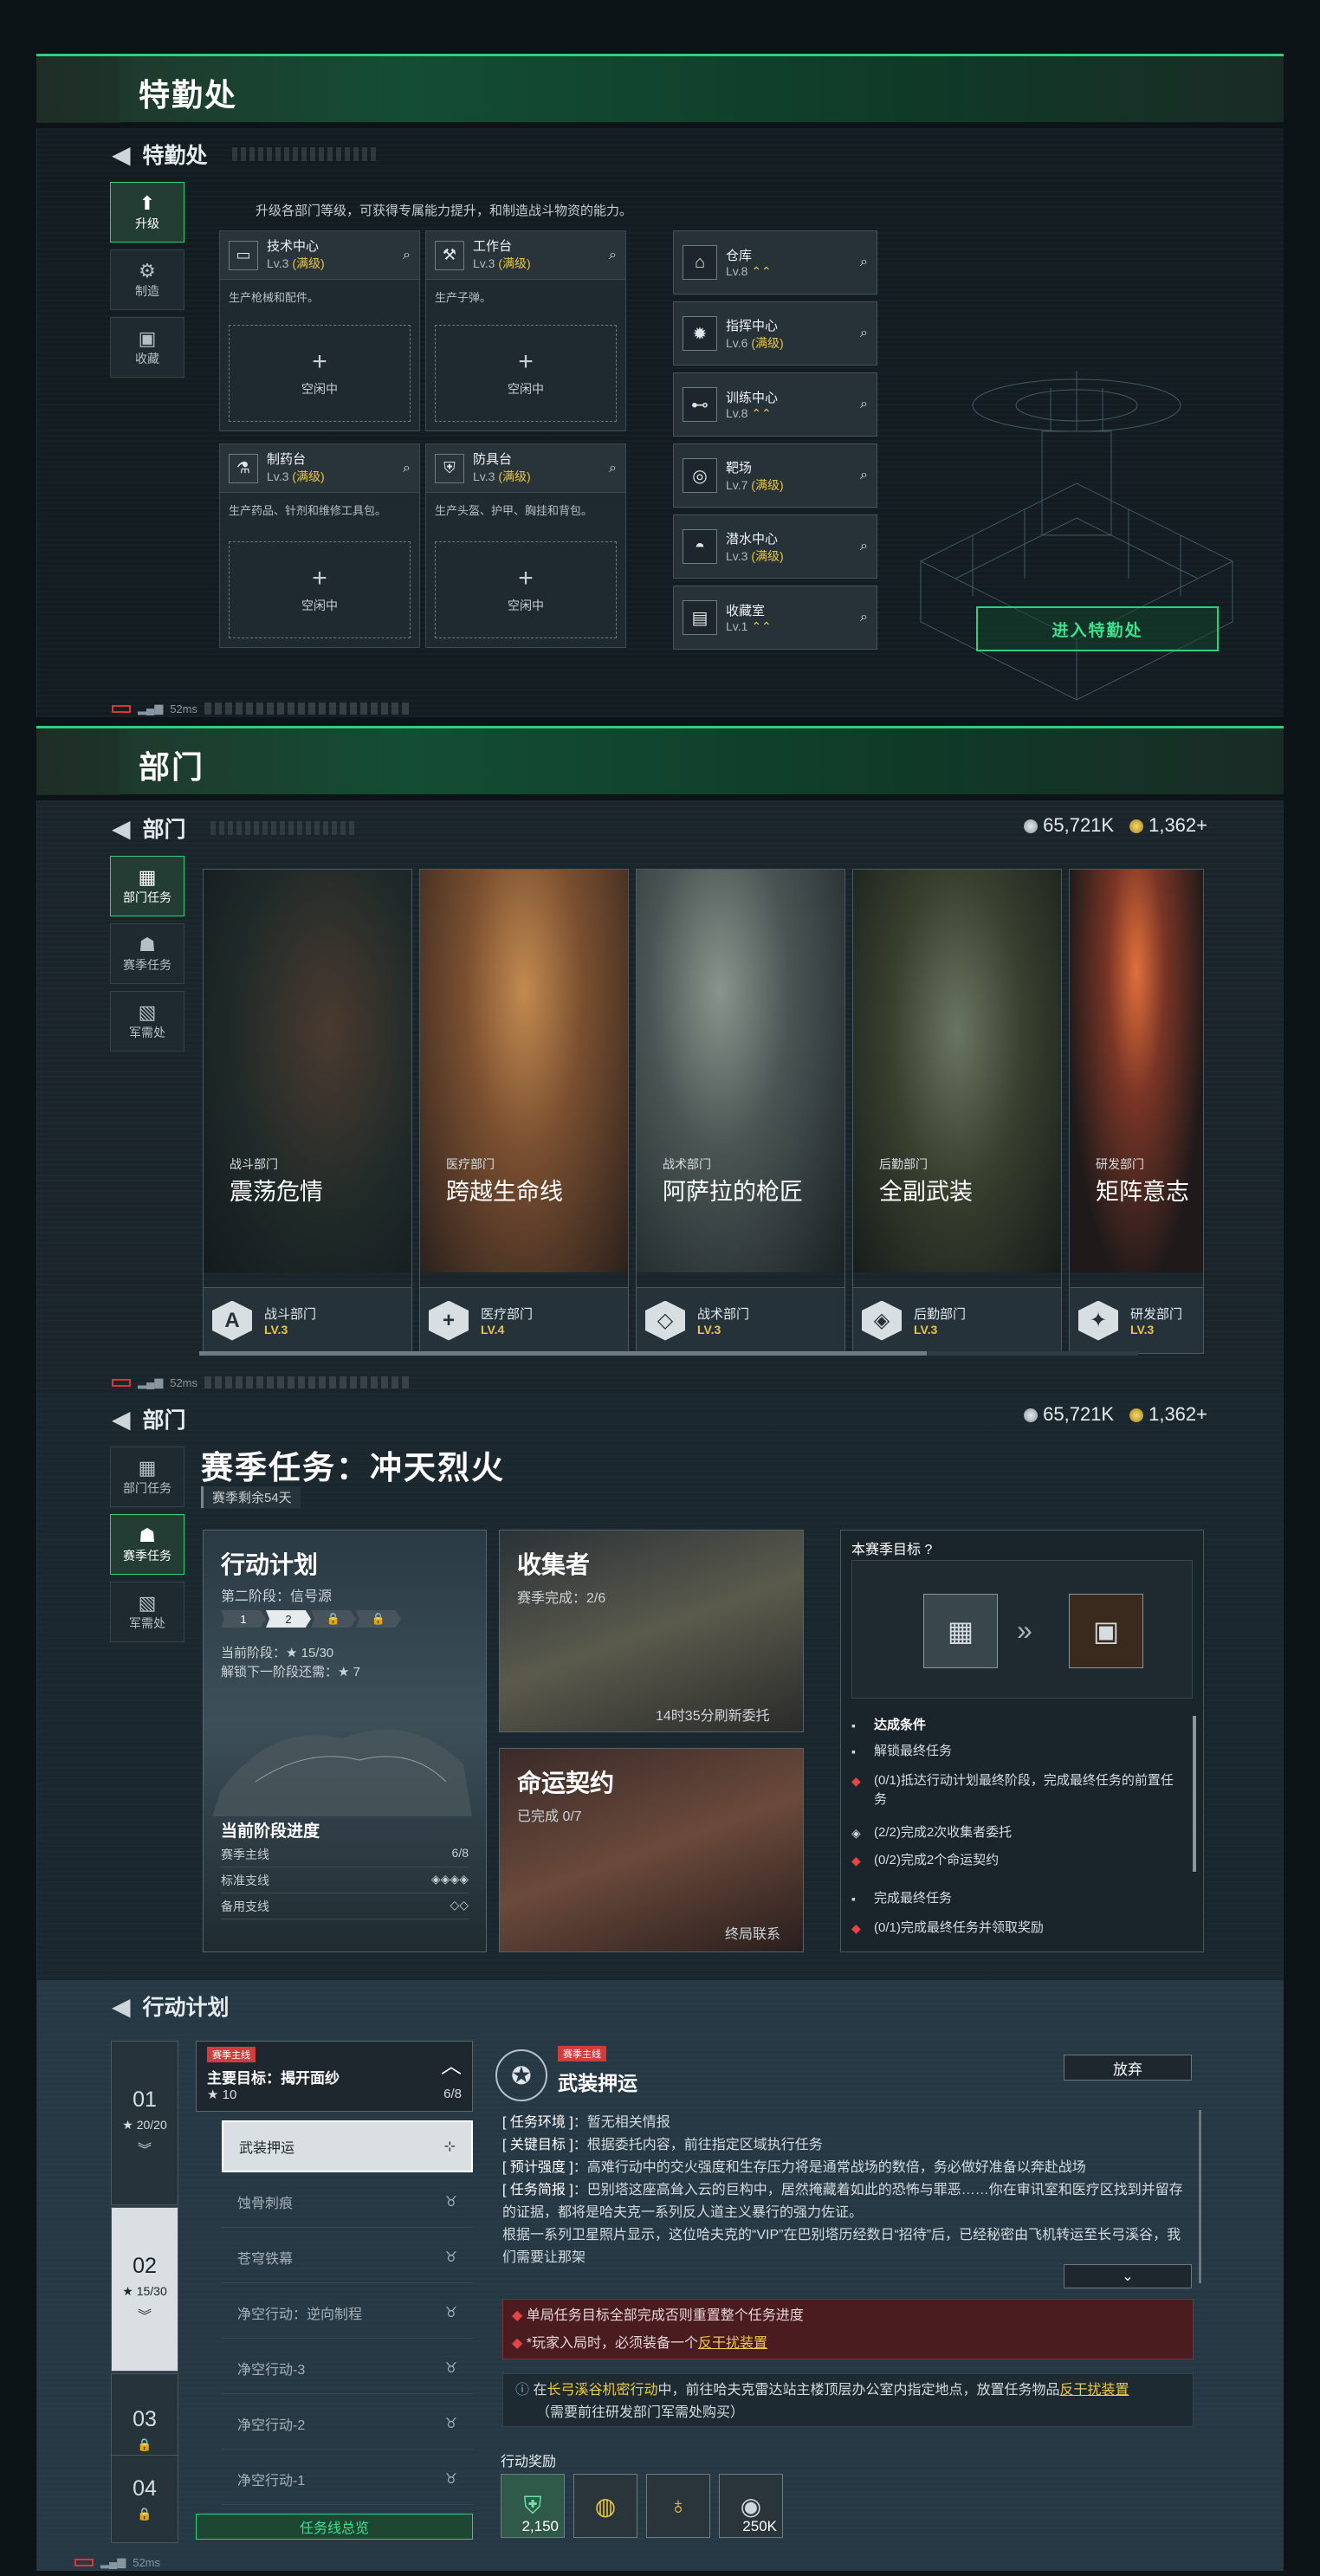 This screenshot has height=2576, width=1320. I want to click on workshop-card: ⛨ 防具台 Lv.3 (满级) ⌕ 生产头盔、护甲、胸挂和背包。 + 空闲中, so click(525, 545).